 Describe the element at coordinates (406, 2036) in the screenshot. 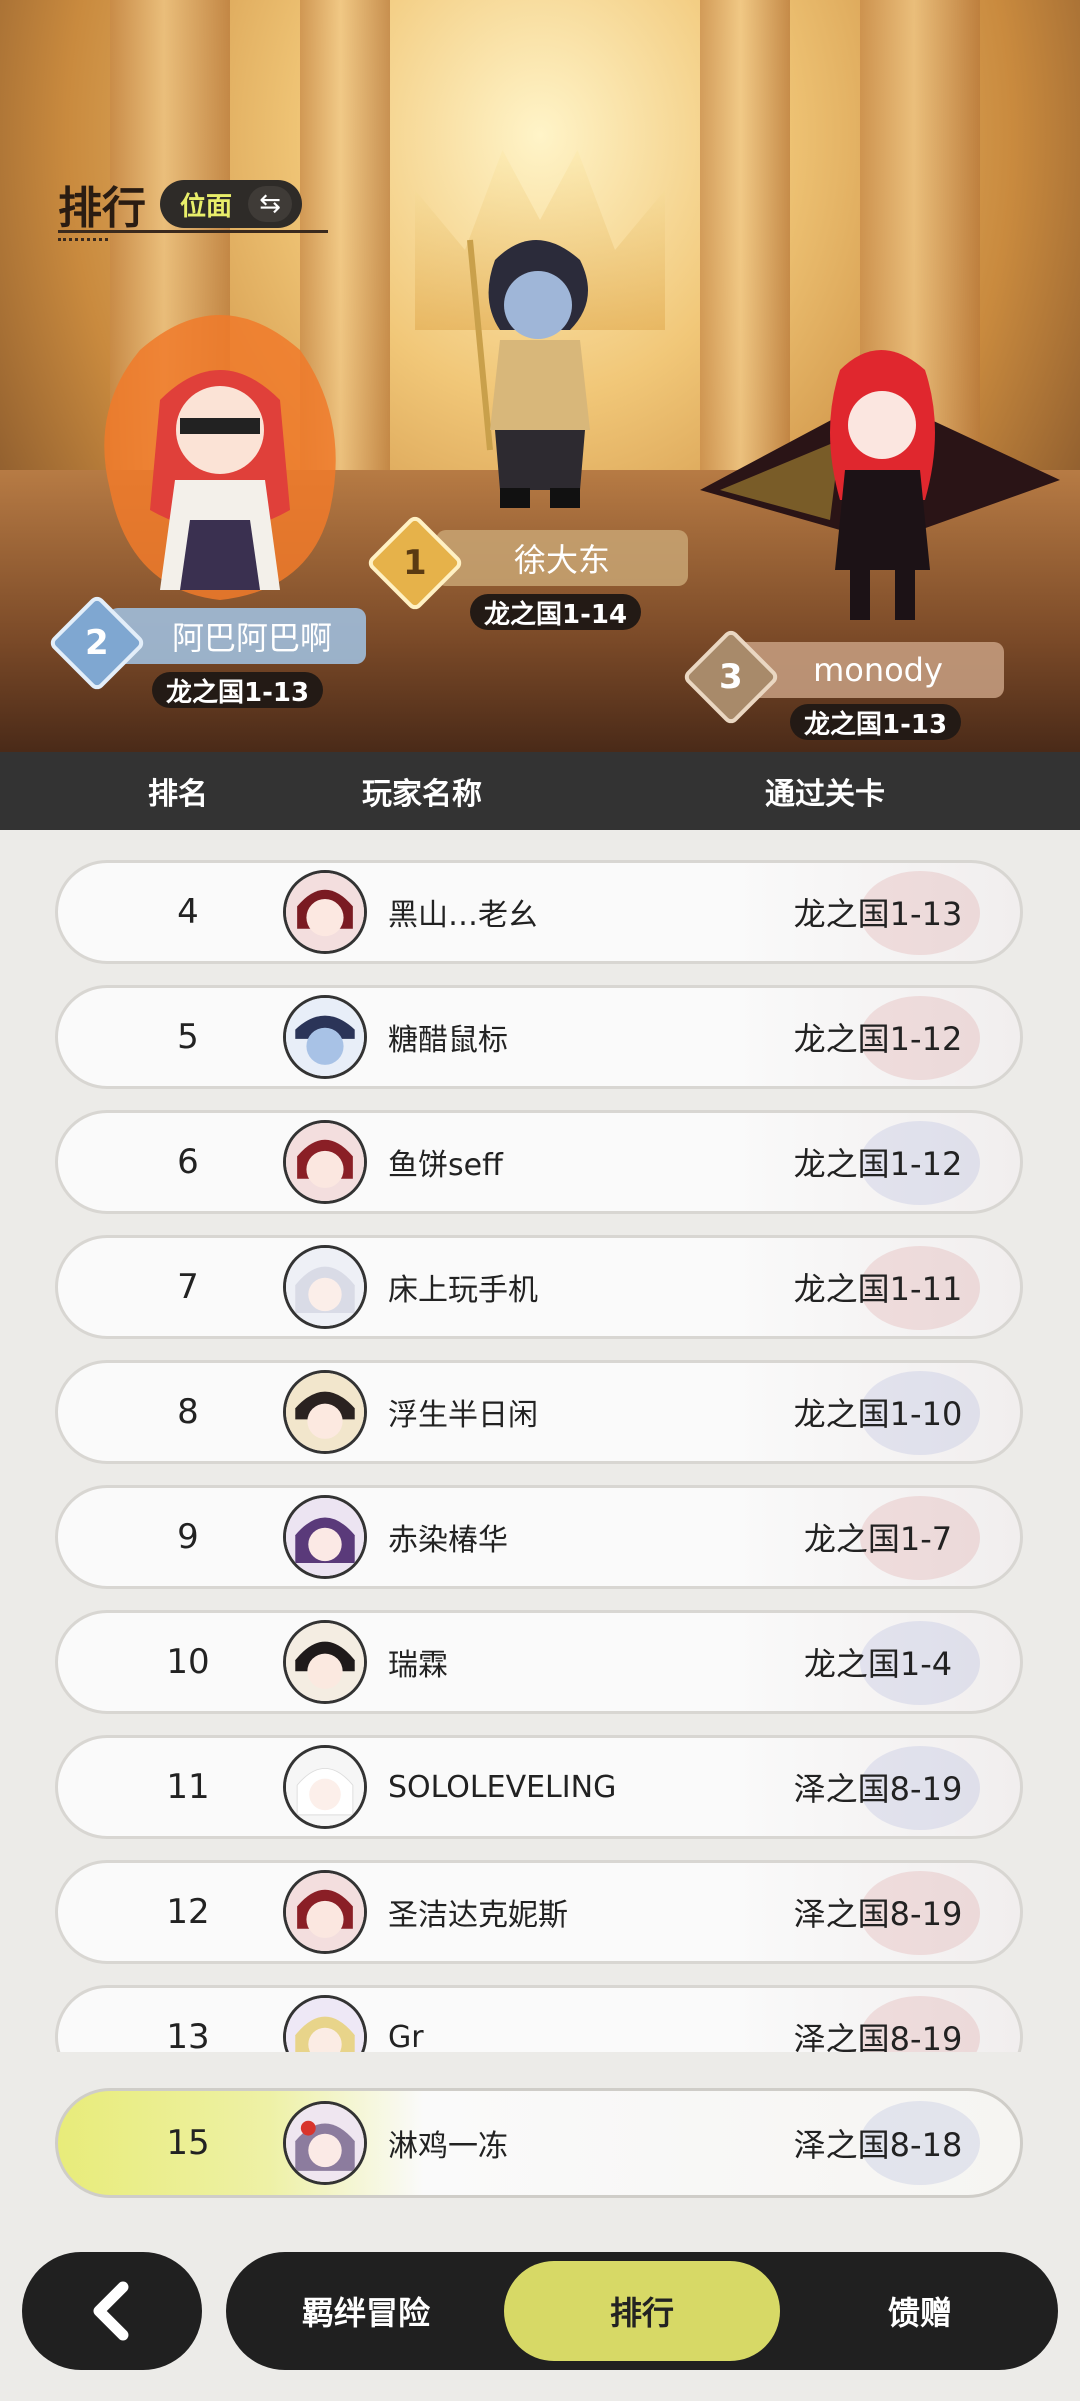

I see `row-player-name: Gr` at that location.